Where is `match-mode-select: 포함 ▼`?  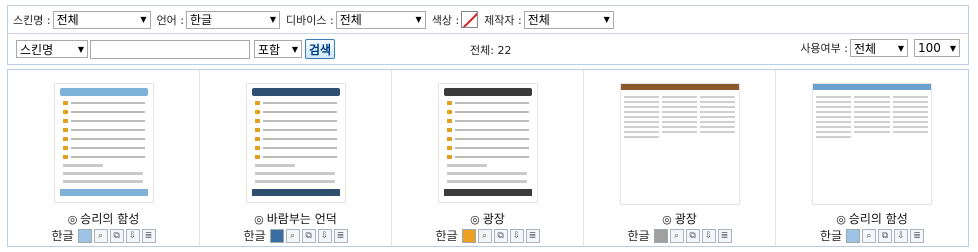
match-mode-select: 포함 ▼ is located at coordinates (278, 49).